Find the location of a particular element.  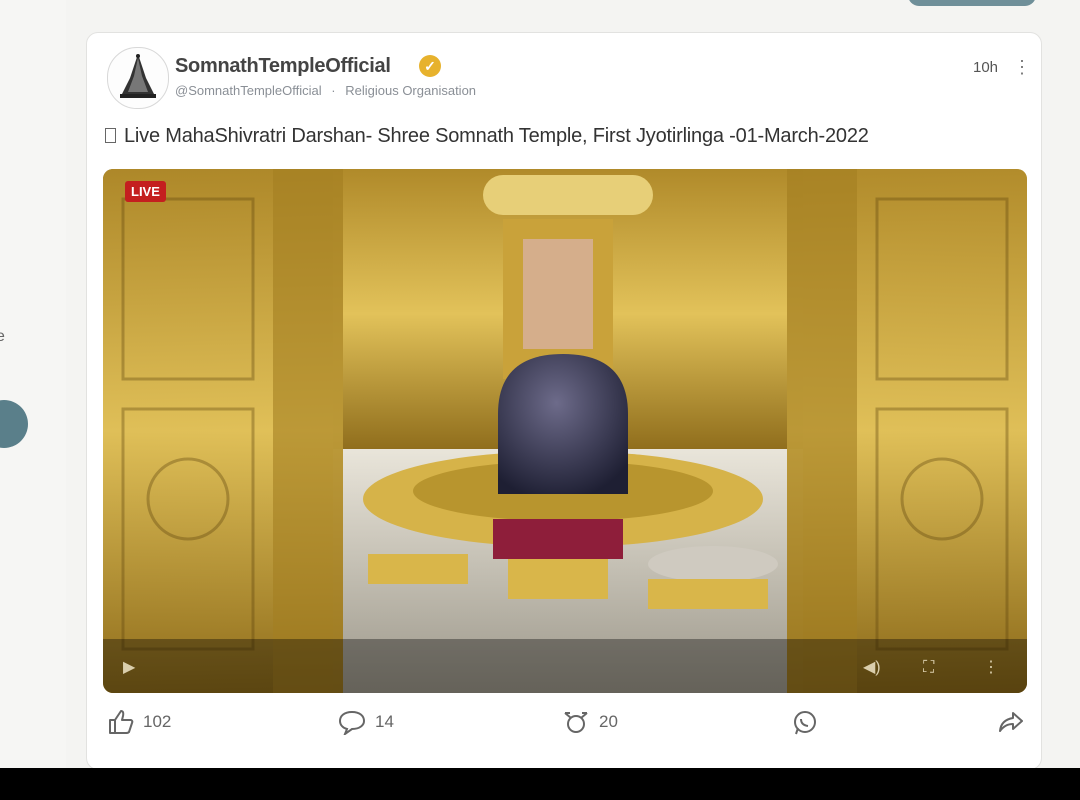

whatsapp-icon is located at coordinates (805, 723).